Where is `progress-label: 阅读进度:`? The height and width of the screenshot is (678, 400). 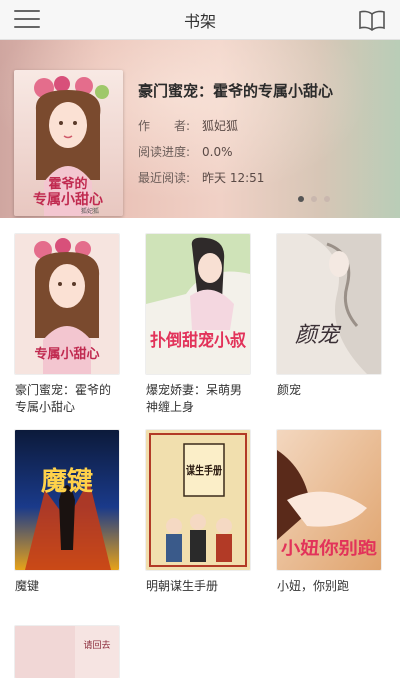 progress-label: 阅读进度: is located at coordinates (164, 152).